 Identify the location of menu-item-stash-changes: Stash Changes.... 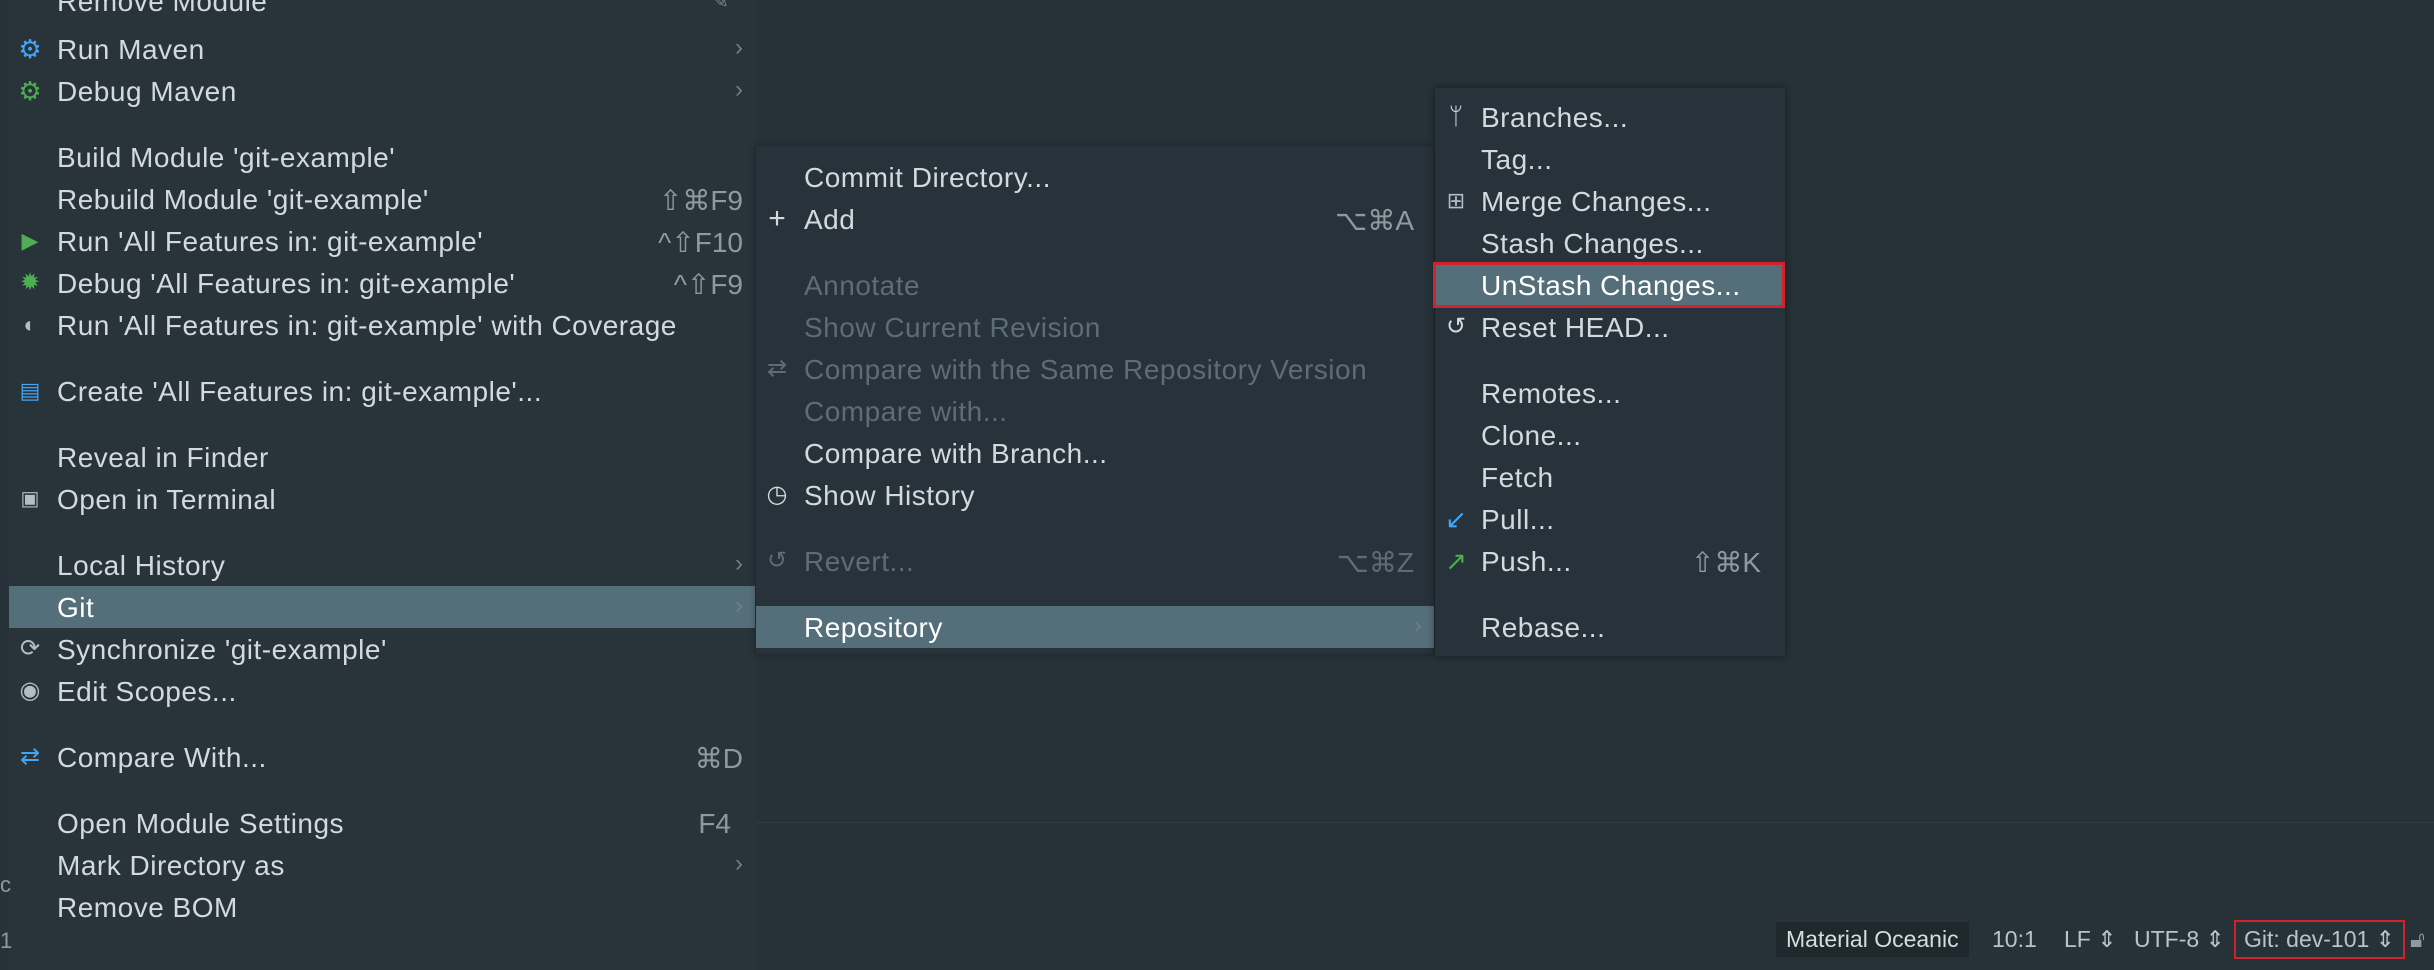
(1610, 243).